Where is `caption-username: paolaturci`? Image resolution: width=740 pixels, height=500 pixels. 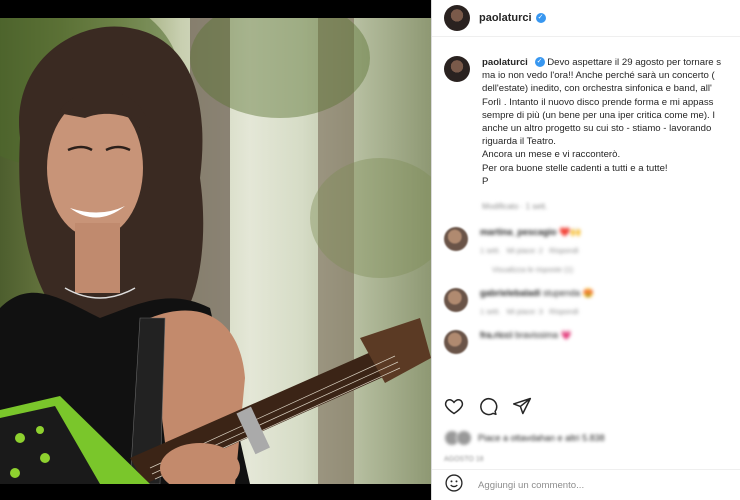
caption-username: paolaturci is located at coordinates (505, 62).